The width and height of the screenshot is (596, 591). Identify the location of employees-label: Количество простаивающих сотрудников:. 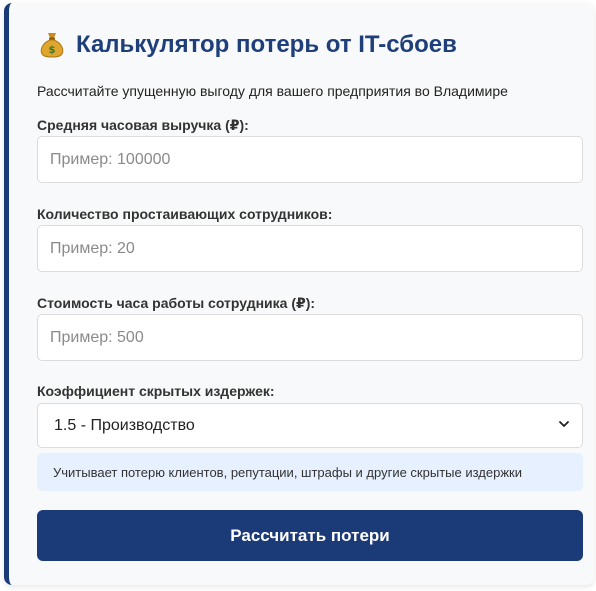
(185, 214).